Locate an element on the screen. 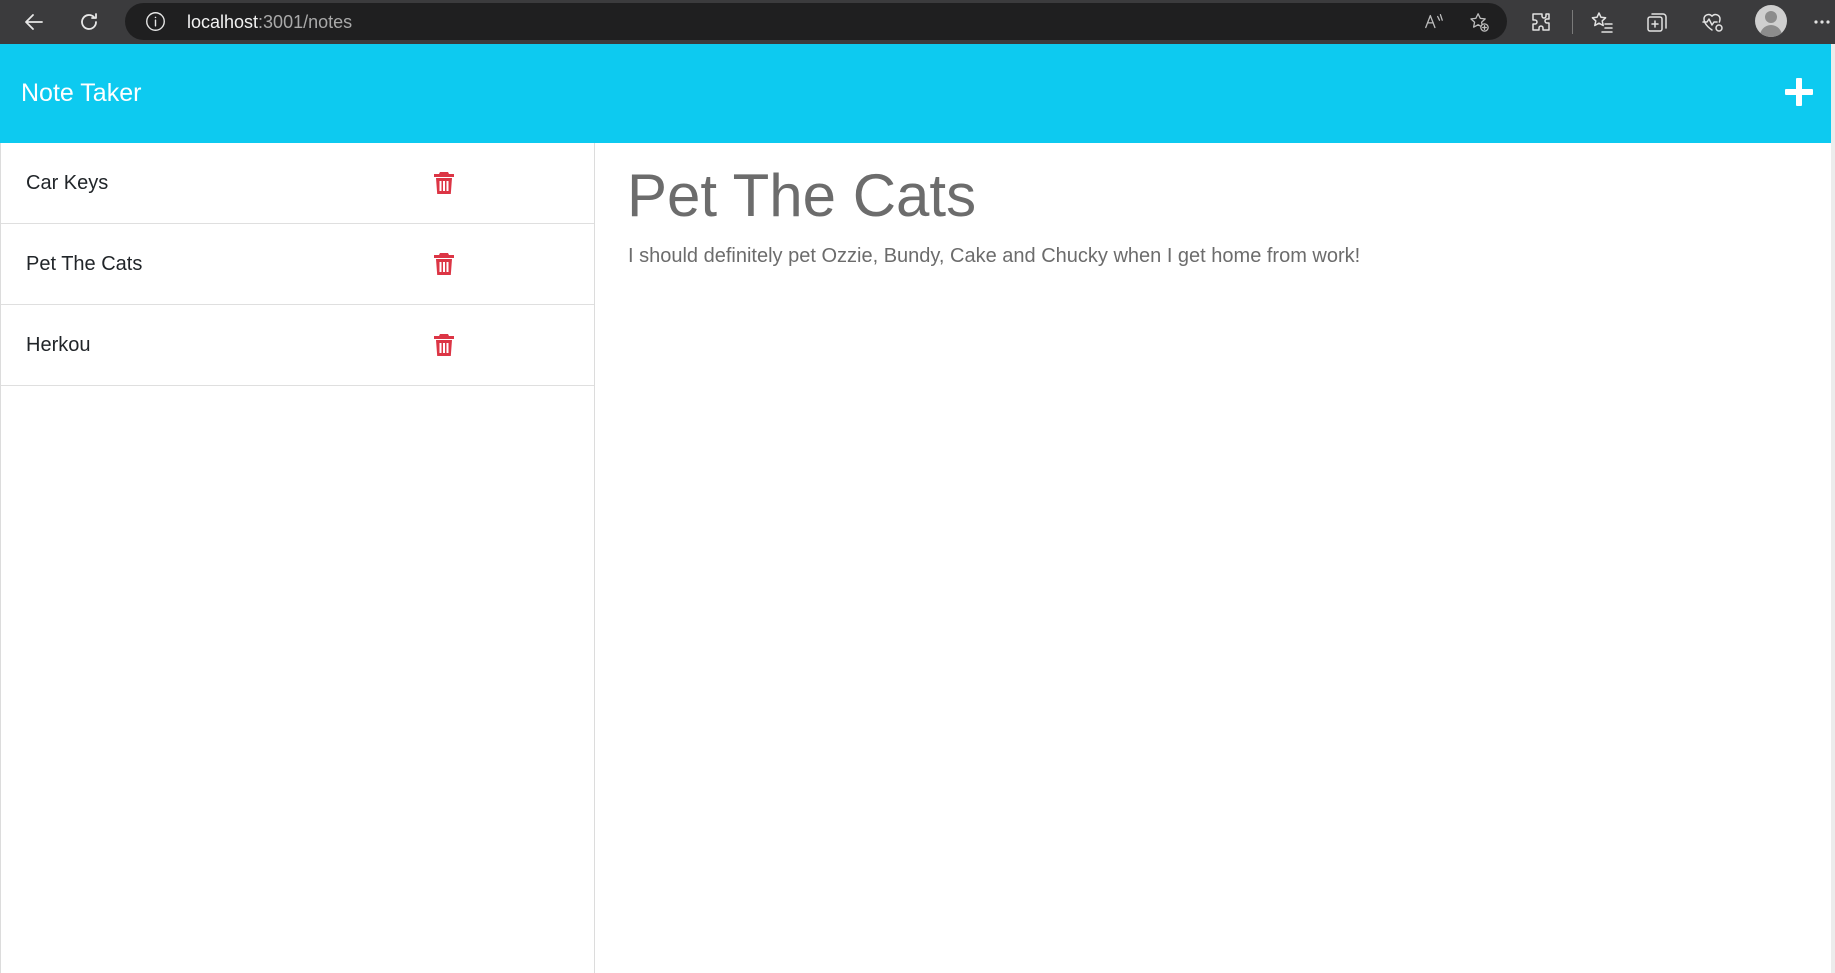 The width and height of the screenshot is (1835, 973). url-path: :3001/notes is located at coordinates (305, 22).